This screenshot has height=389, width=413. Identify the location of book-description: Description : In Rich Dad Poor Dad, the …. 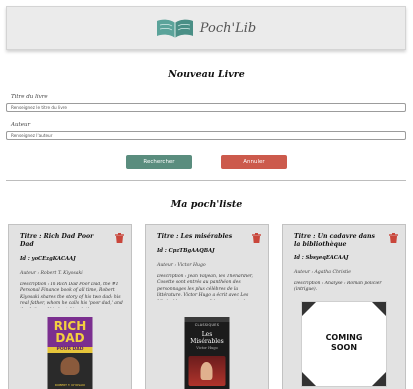
(71, 295).